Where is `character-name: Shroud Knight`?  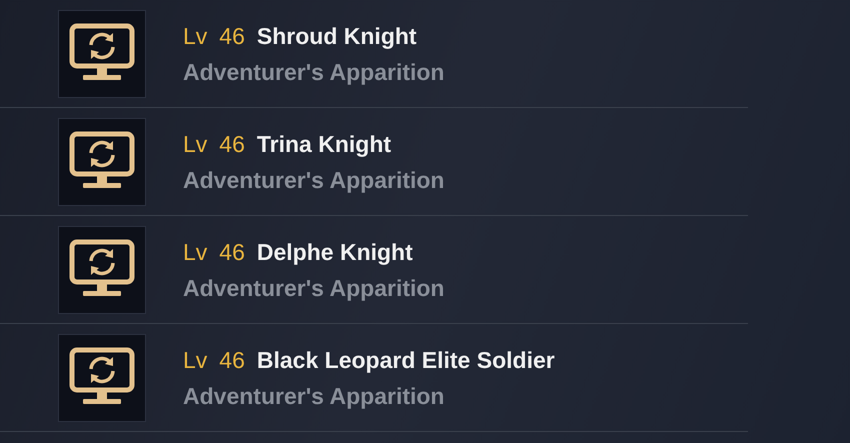 character-name: Shroud Knight is located at coordinates (336, 36).